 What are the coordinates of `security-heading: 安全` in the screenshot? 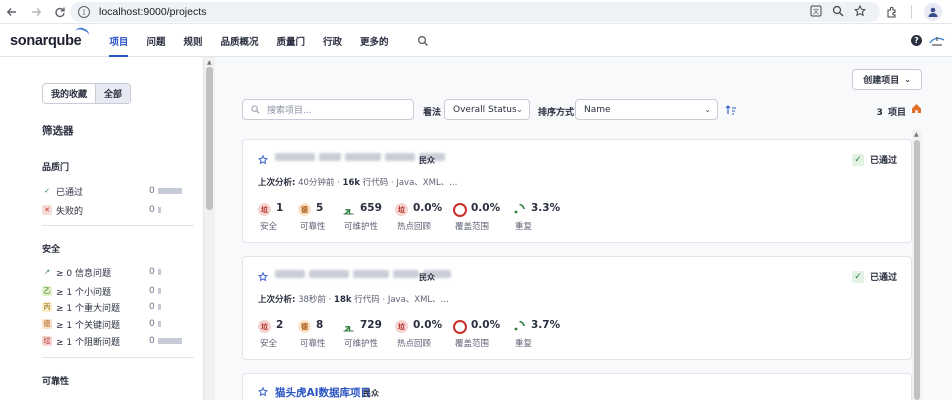 It's located at (51, 250).